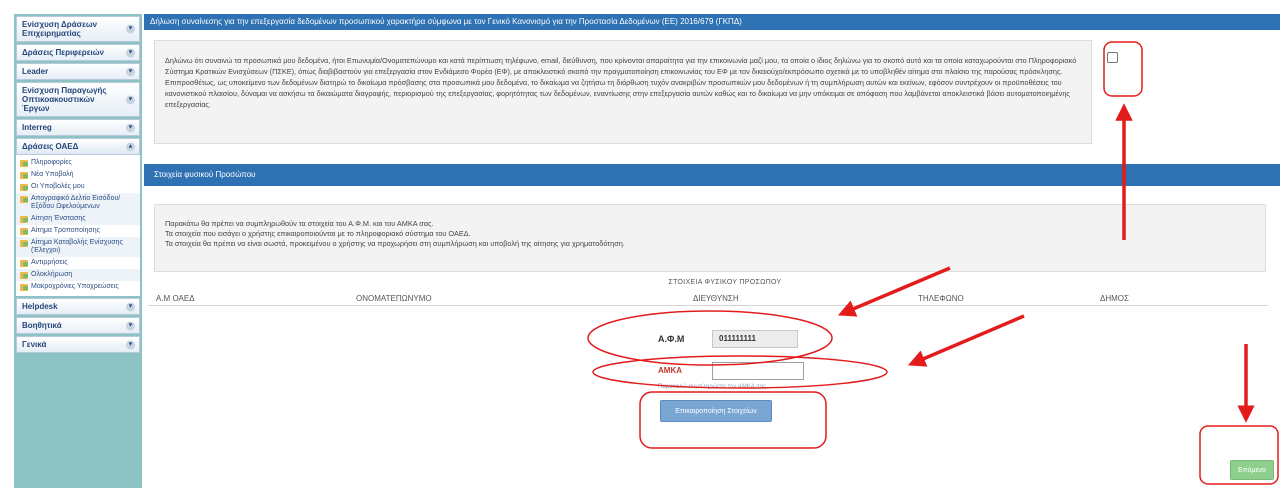 The width and height of the screenshot is (1280, 488). Describe the element at coordinates (712, 175) in the screenshot. I see `personal-section-header: Στοιχεία φυσικού Προσώπου` at that location.